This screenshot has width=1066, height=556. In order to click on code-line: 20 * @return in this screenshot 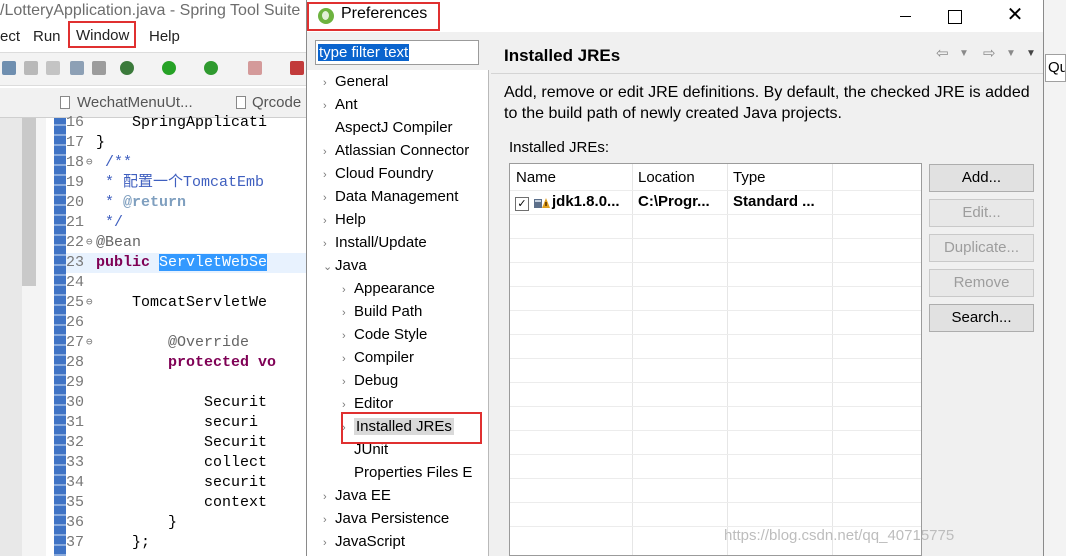, I will do `click(188, 203)`.